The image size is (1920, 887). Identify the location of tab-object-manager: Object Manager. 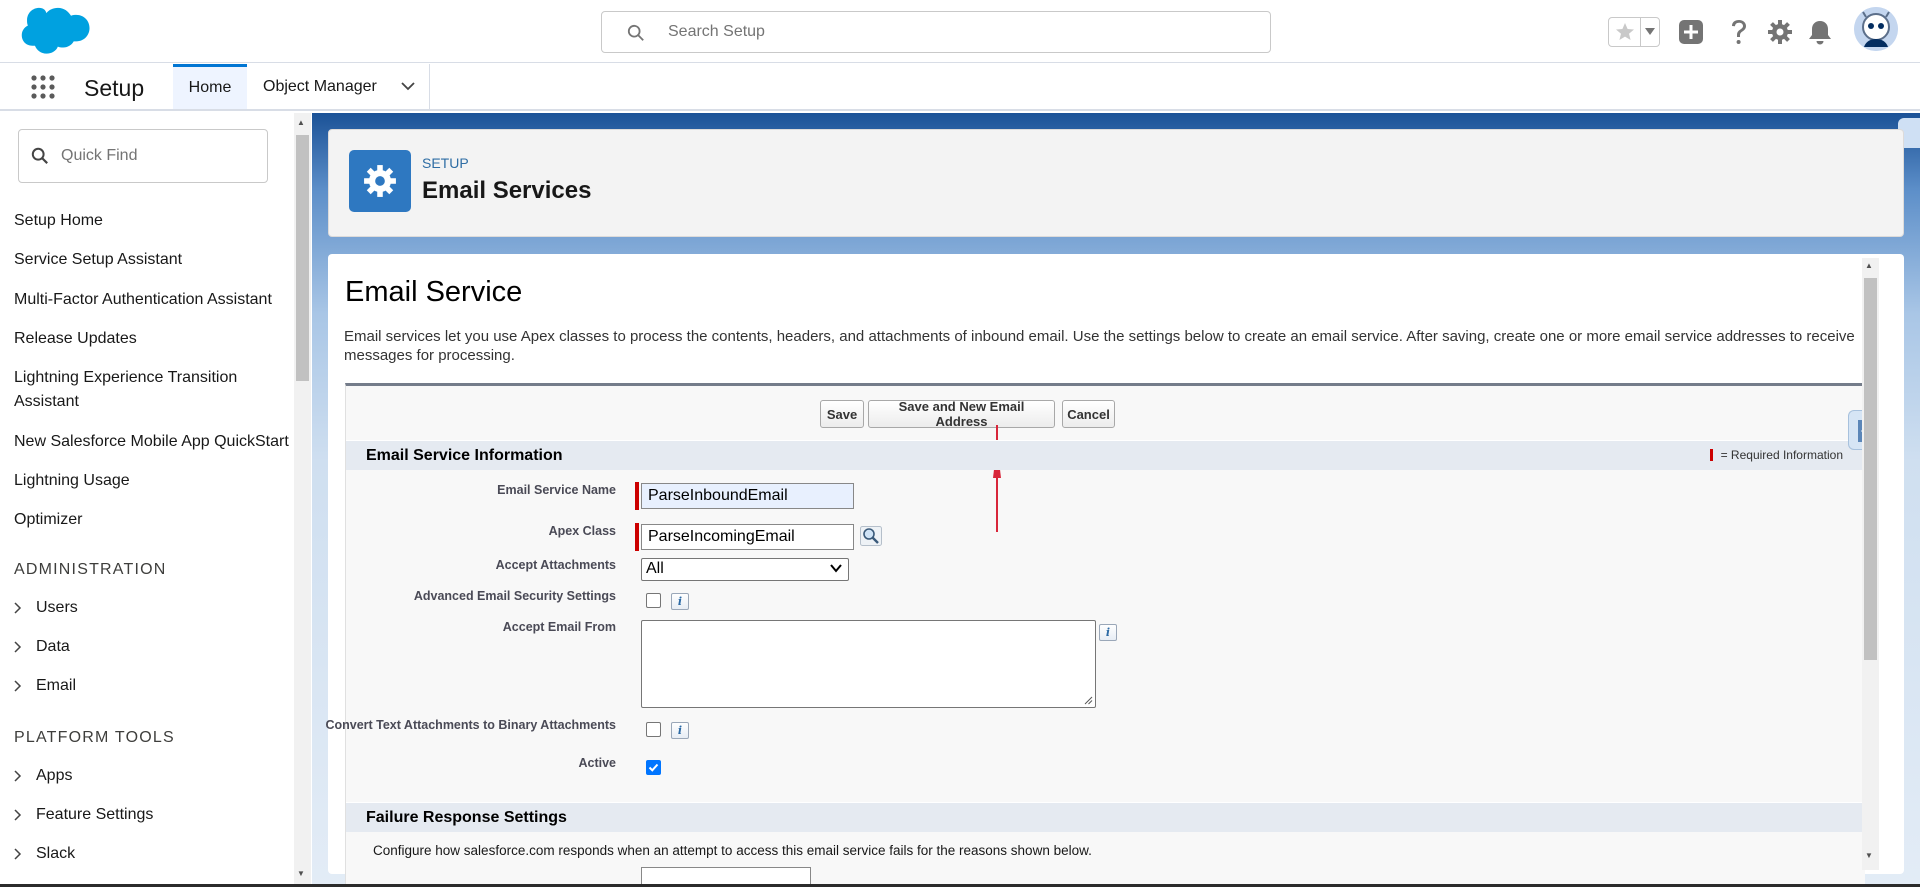
(339, 86).